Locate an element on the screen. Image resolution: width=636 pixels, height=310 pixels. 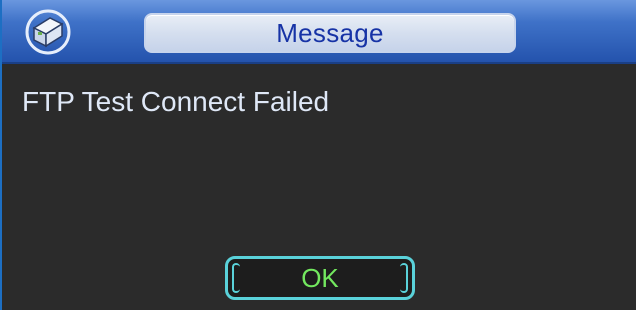
ok-button-label: OK is located at coordinates (320, 277).